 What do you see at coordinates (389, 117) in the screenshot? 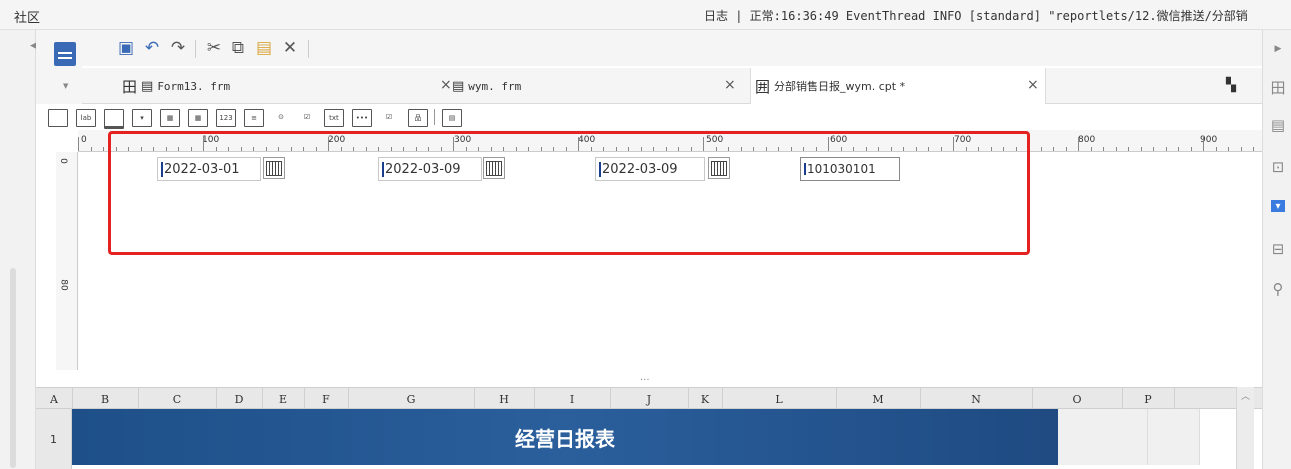
I see `checkbox-widget-icon: ☑` at bounding box center [389, 117].